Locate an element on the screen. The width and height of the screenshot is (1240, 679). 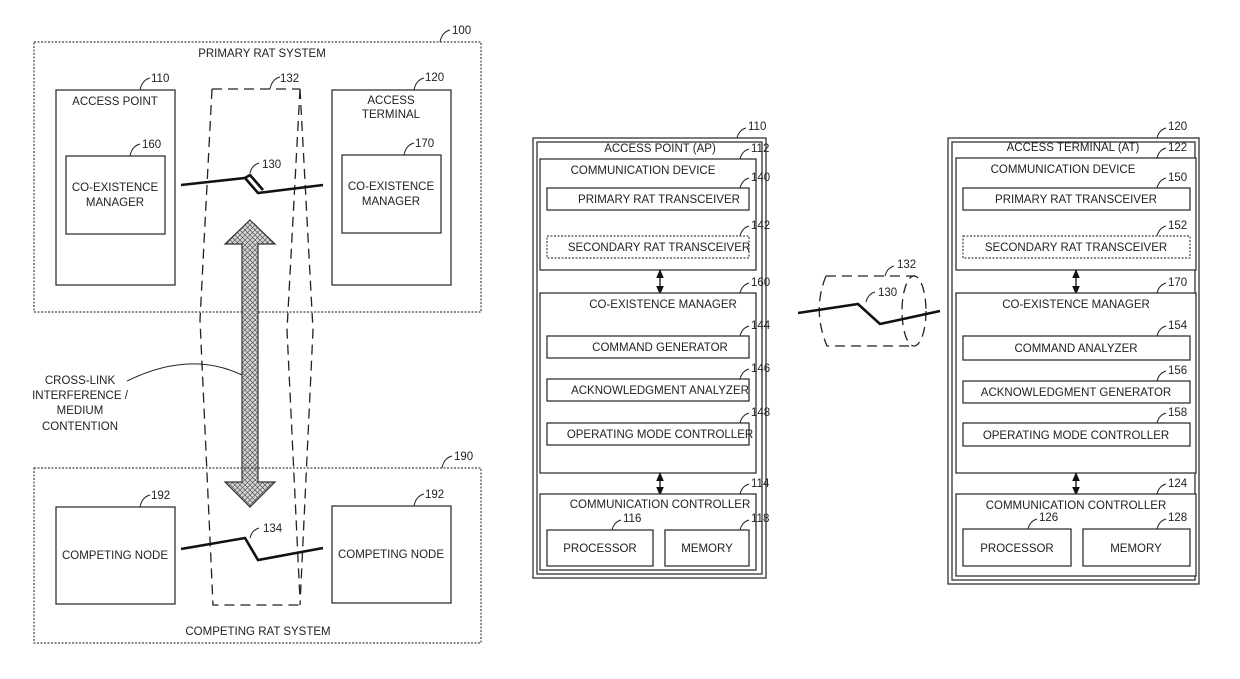
ref-156: 156 is located at coordinates (1177, 371).